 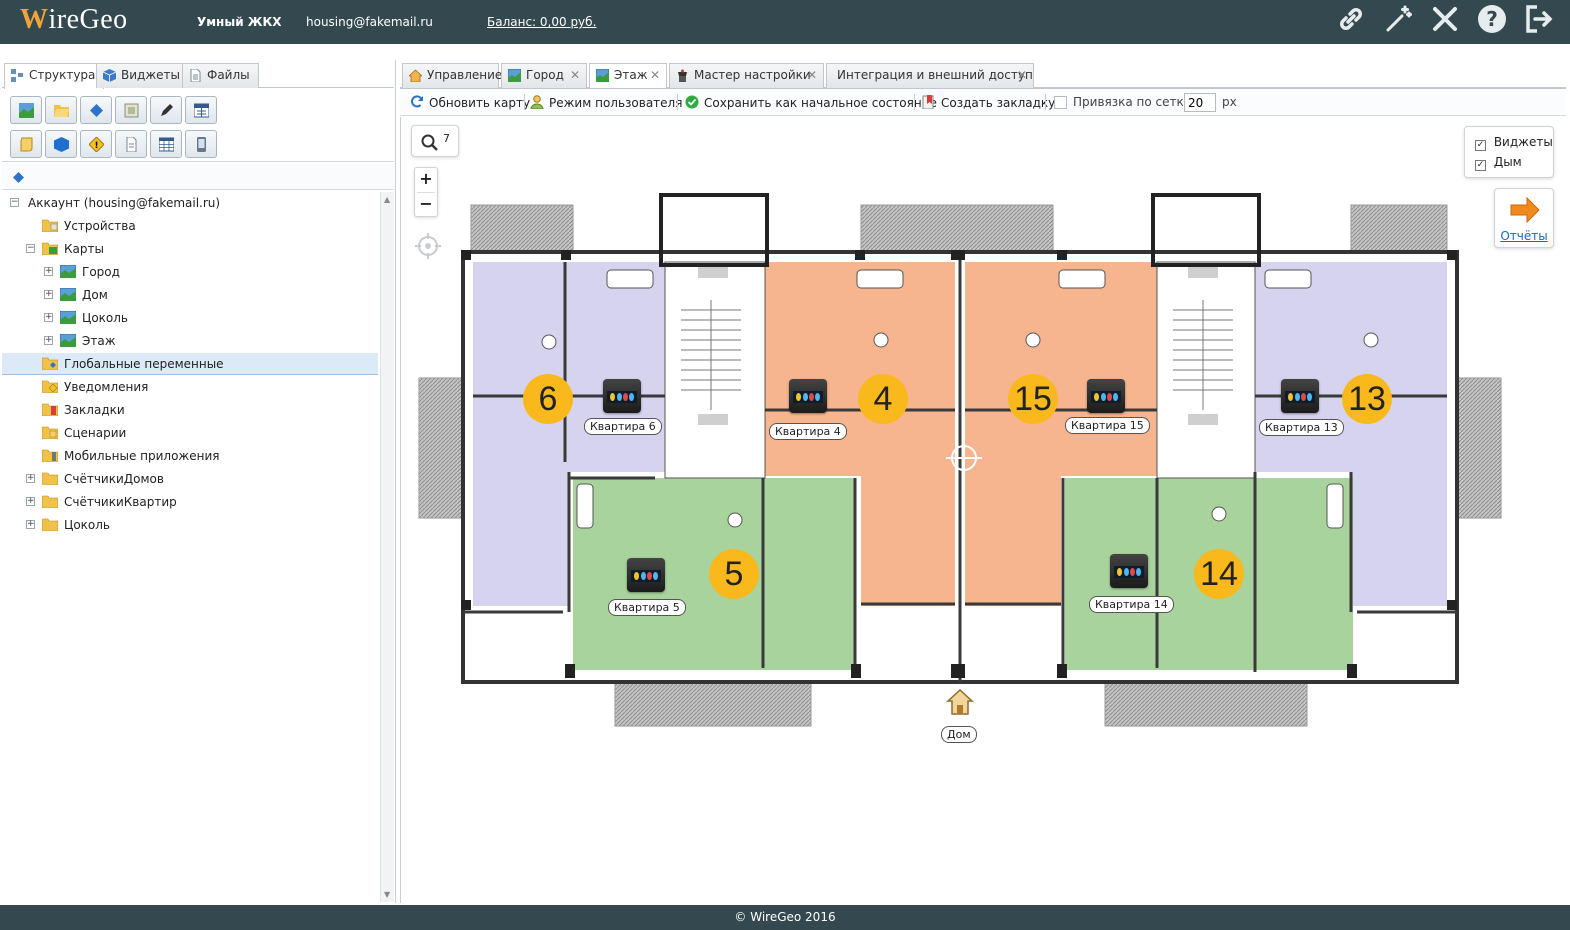 I want to click on apartment-15-label: Квартира 15, so click(x=1107, y=425).